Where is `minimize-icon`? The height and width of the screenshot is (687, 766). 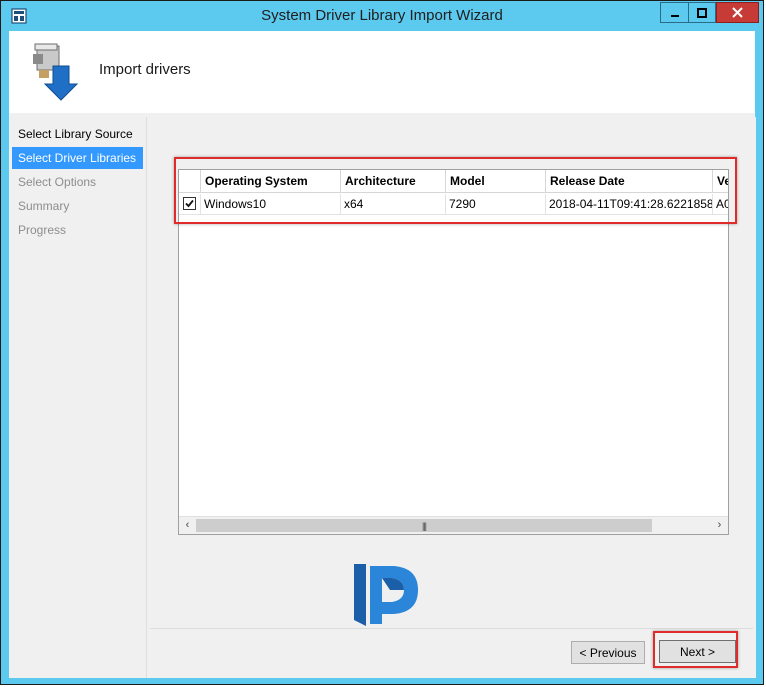 minimize-icon is located at coordinates (674, 15).